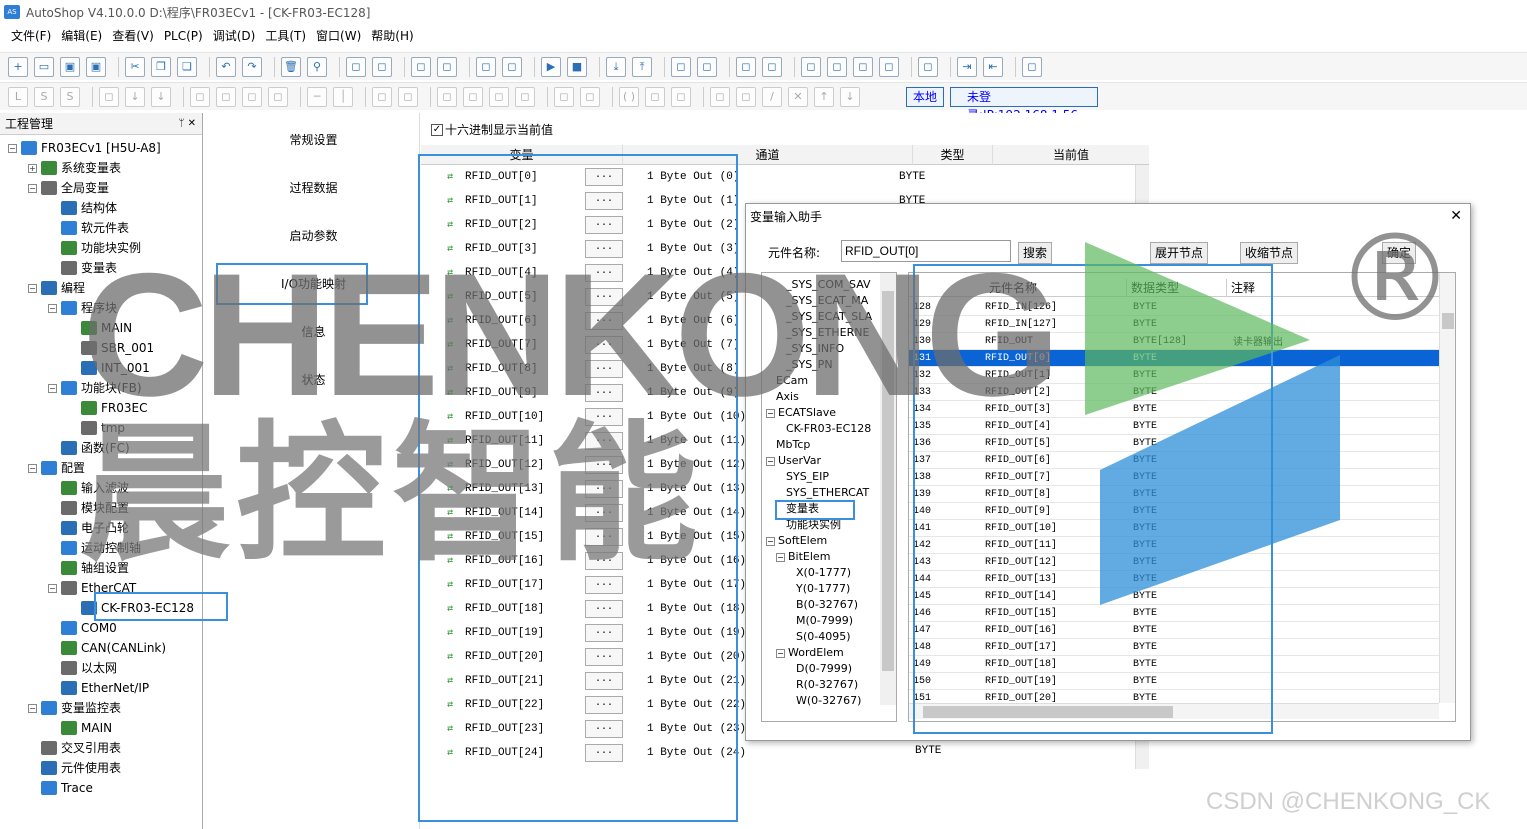 This screenshot has height=829, width=1527. I want to click on dialog-tree-node: B(0-32767), so click(827, 605).